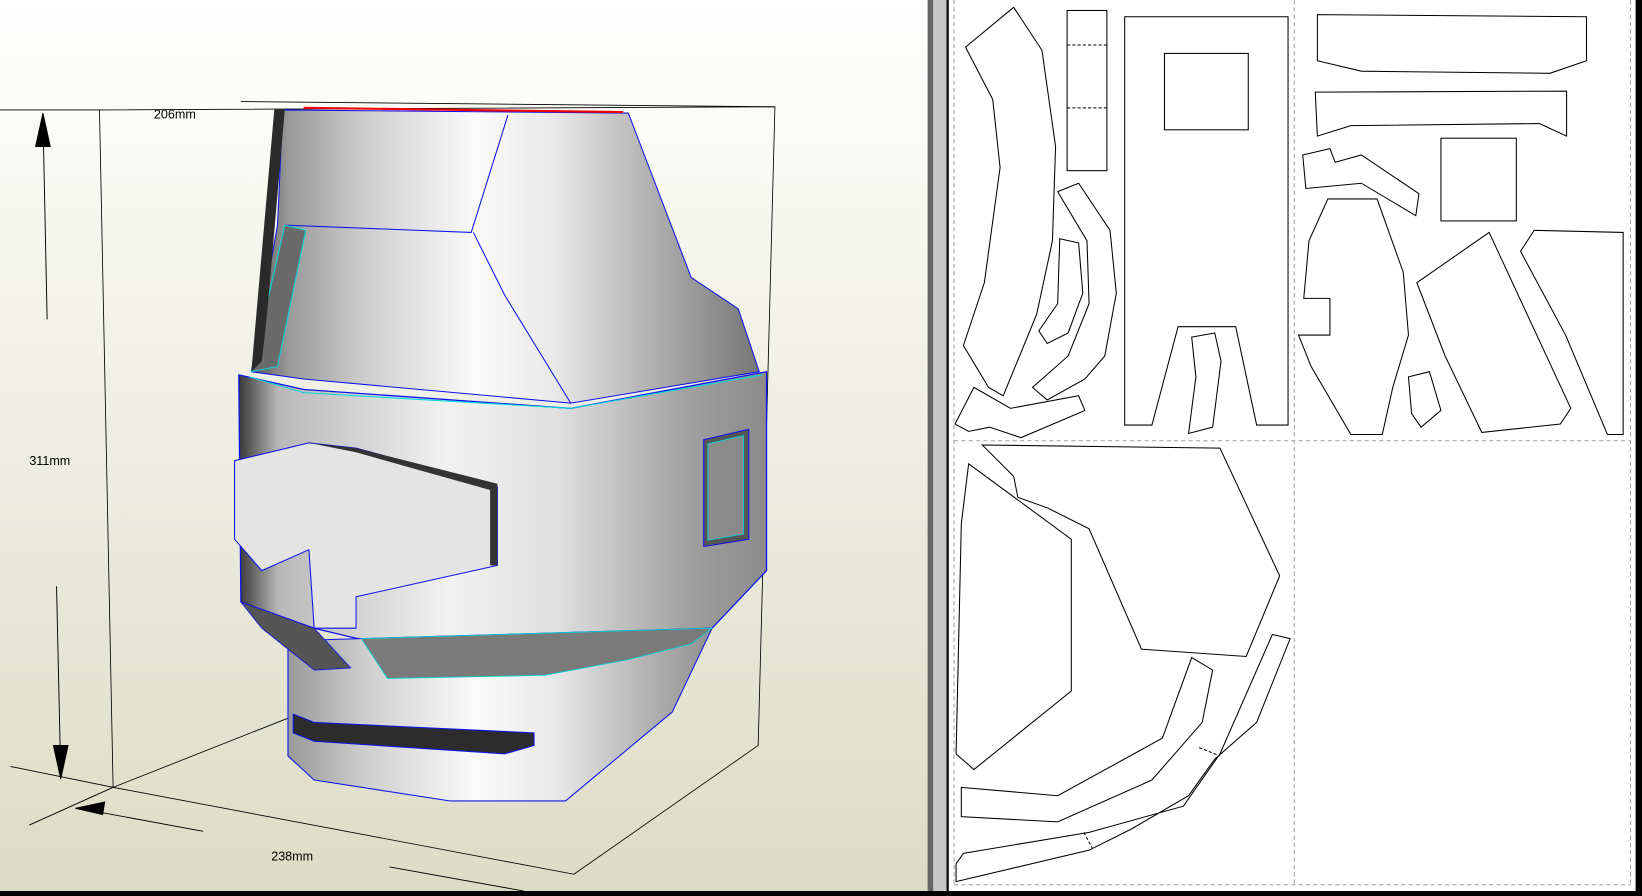  Describe the element at coordinates (49, 461) in the screenshot. I see `height-dimension-label: 311mm` at that location.